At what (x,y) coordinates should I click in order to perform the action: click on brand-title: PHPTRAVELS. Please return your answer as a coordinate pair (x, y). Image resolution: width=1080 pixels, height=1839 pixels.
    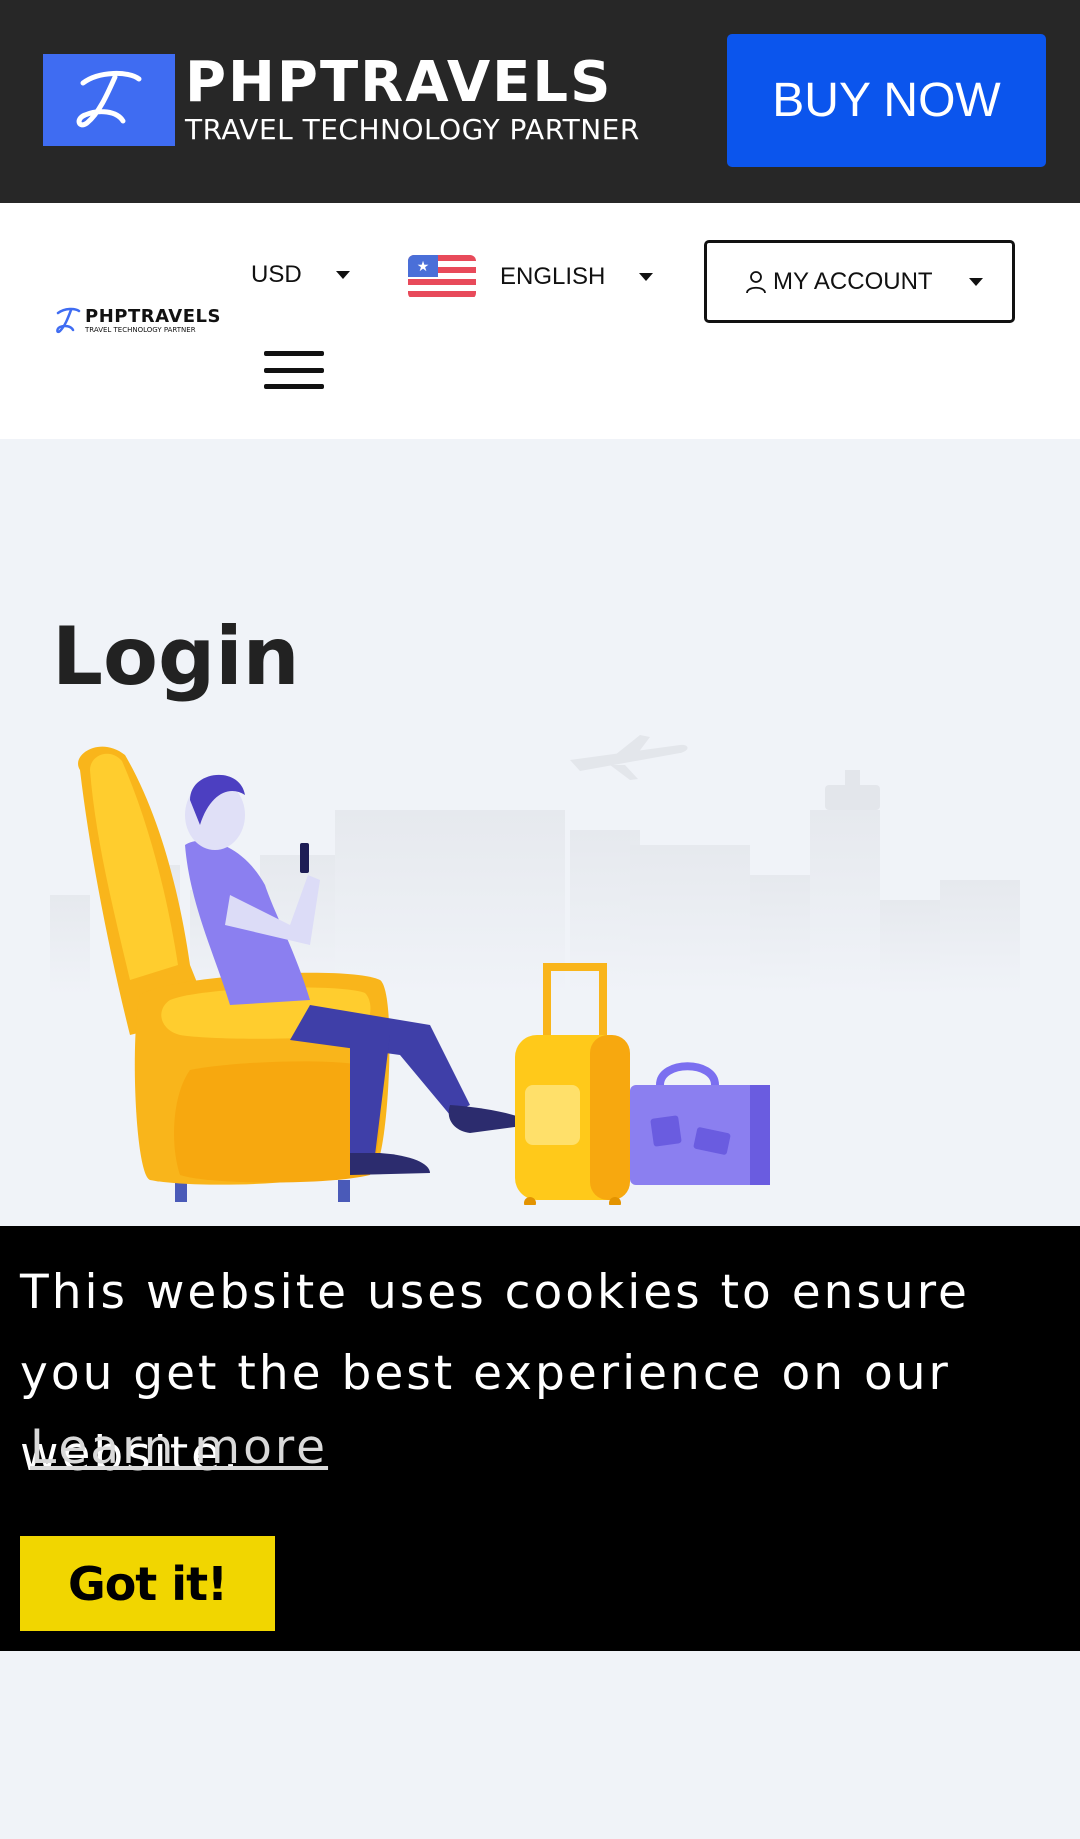
    Looking at the image, I should click on (399, 82).